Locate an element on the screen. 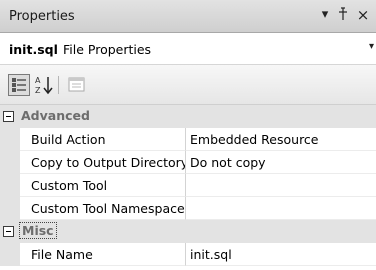 The width and height of the screenshot is (376, 270). category-row-advanced: Advanced is located at coordinates (188, 116).